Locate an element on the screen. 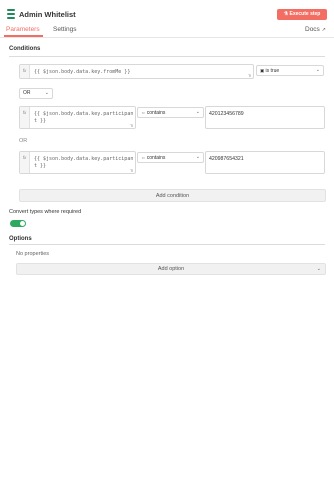 The image size is (334, 500). stack-icon is located at coordinates (11, 14).